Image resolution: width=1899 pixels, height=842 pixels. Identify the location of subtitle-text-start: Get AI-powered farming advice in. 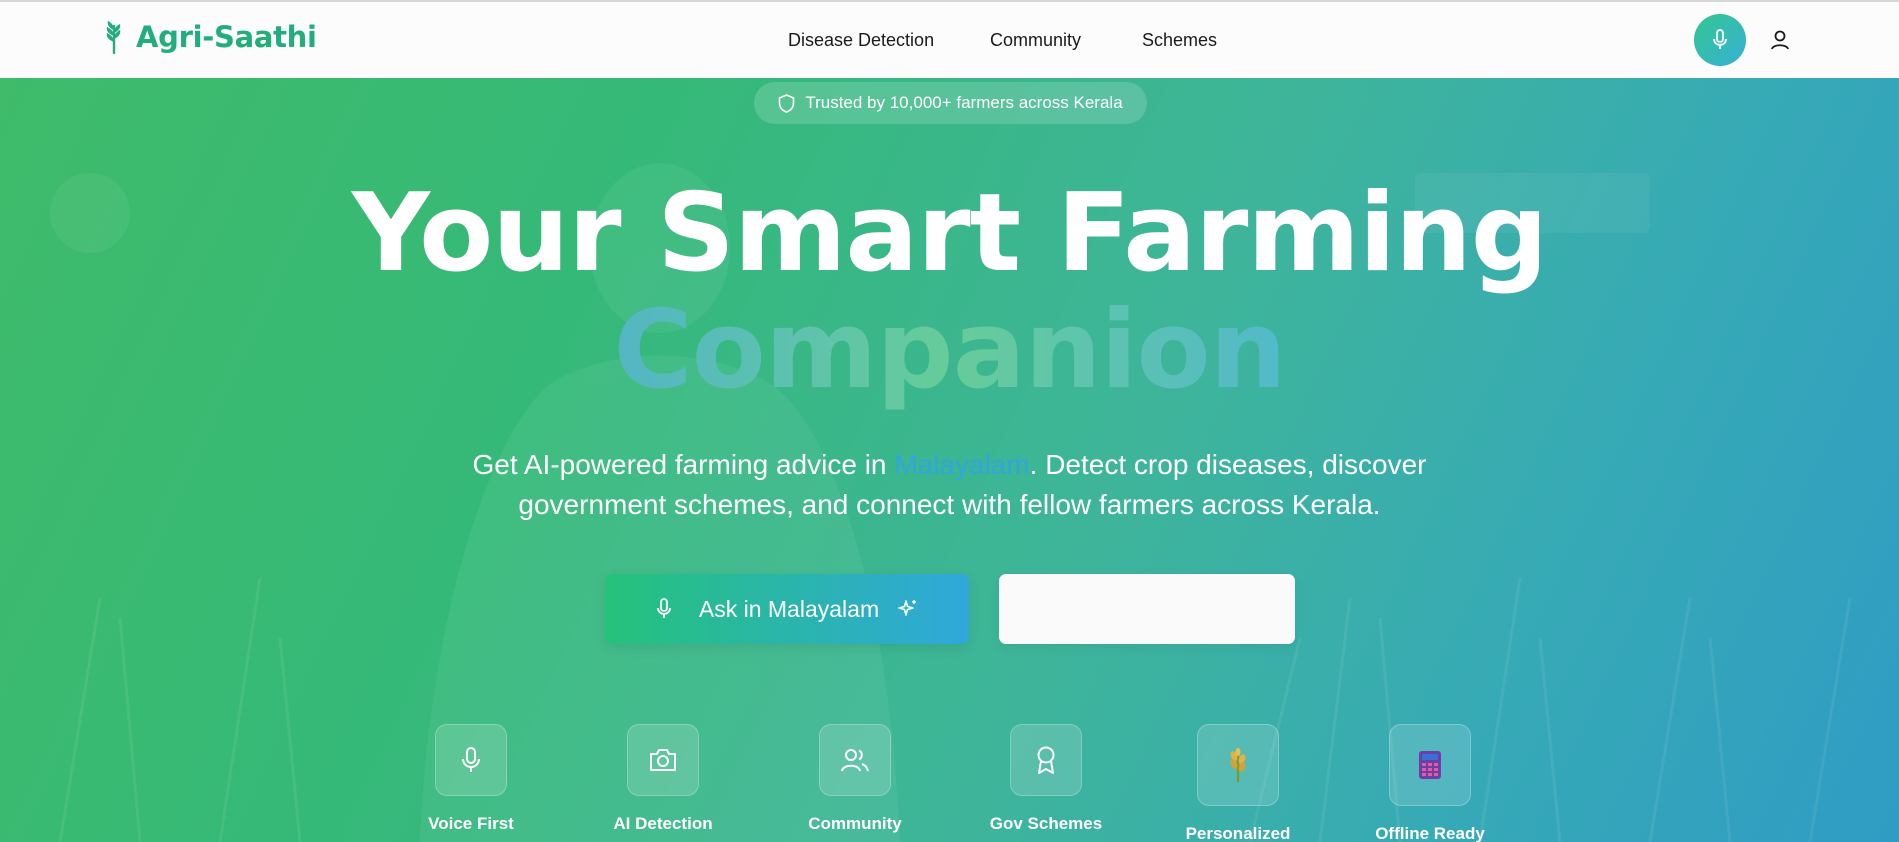
(683, 464).